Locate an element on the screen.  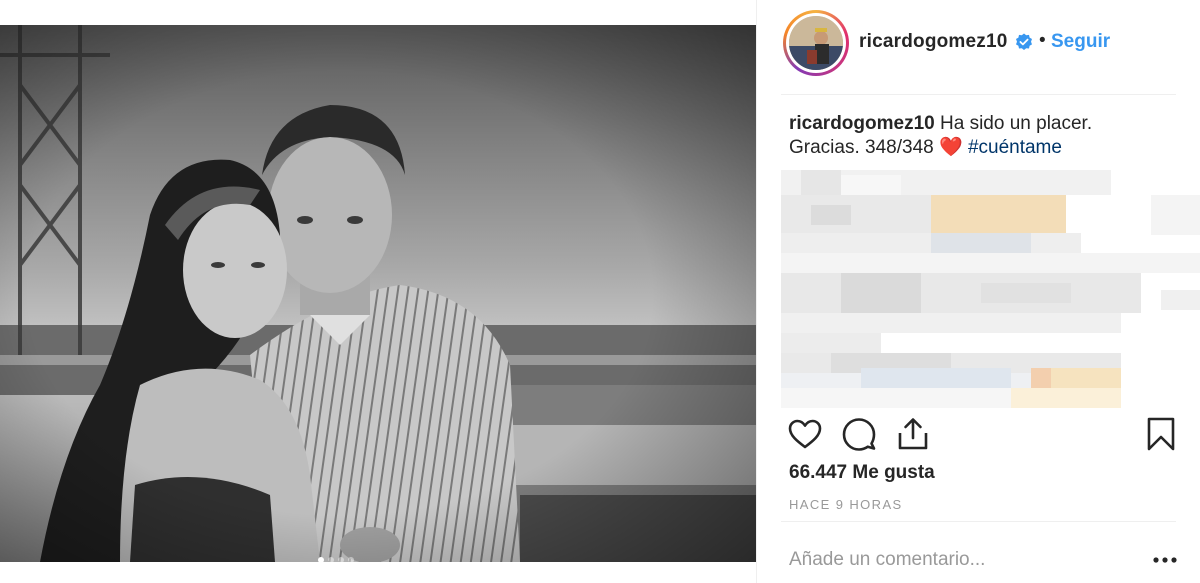
pixelated-comments is located at coordinates (990, 289).